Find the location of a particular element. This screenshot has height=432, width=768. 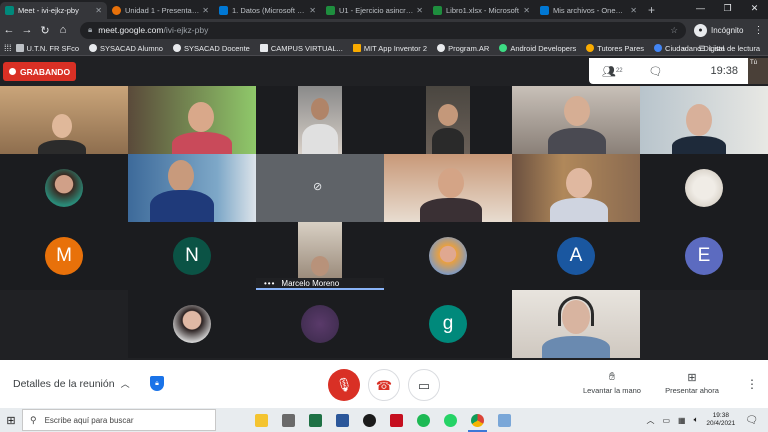

more-bookmarks-icon: » is located at coordinates (684, 48).